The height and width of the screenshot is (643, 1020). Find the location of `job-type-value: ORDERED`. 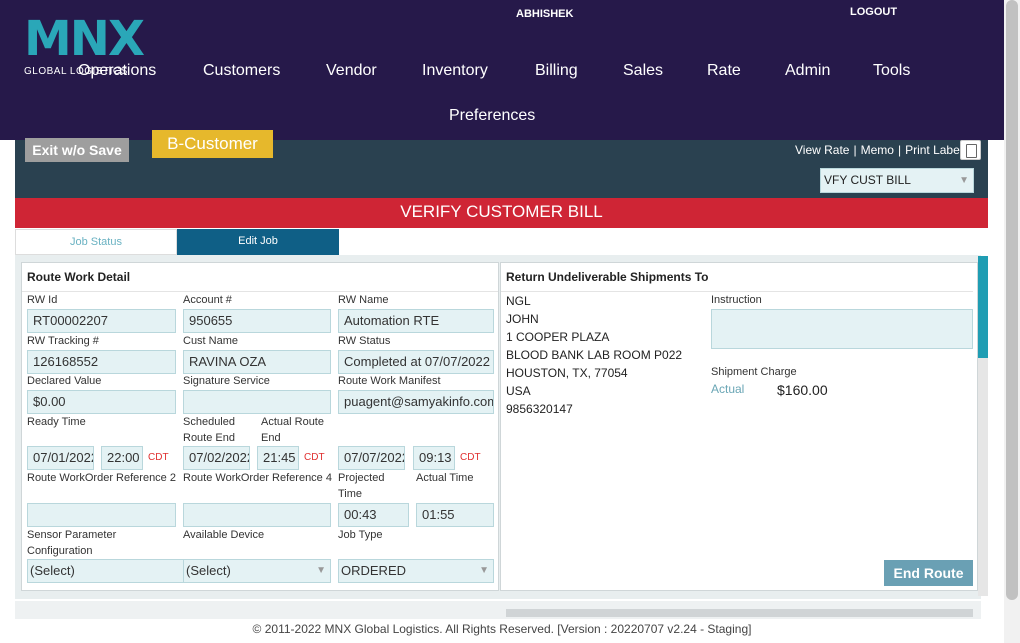

job-type-value: ORDERED is located at coordinates (374, 570).